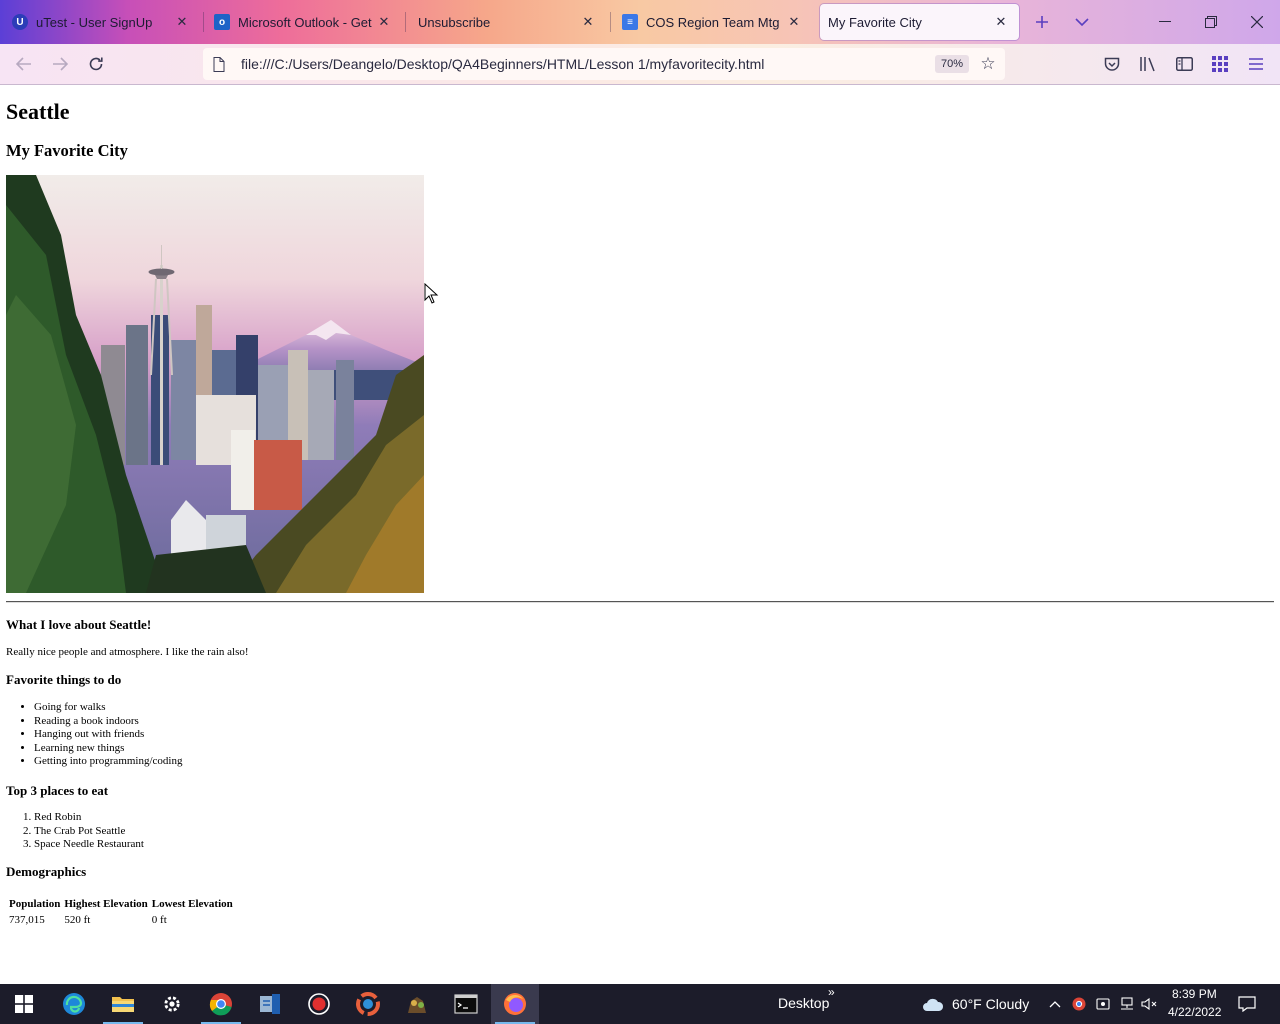 The height and width of the screenshot is (1024, 1280). I want to click on gear-icon, so click(172, 1004).